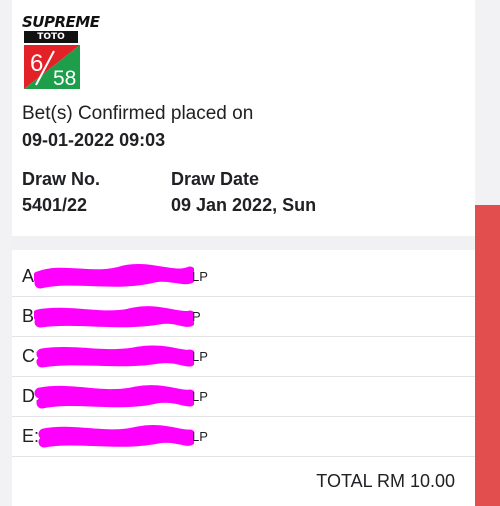 This screenshot has width=500, height=506. What do you see at coordinates (52, 67) in the screenshot?
I see `logo-6-58-icon: 6 58` at bounding box center [52, 67].